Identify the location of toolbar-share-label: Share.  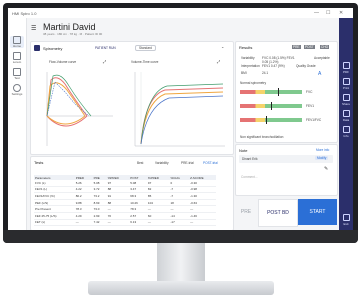
(345, 104).